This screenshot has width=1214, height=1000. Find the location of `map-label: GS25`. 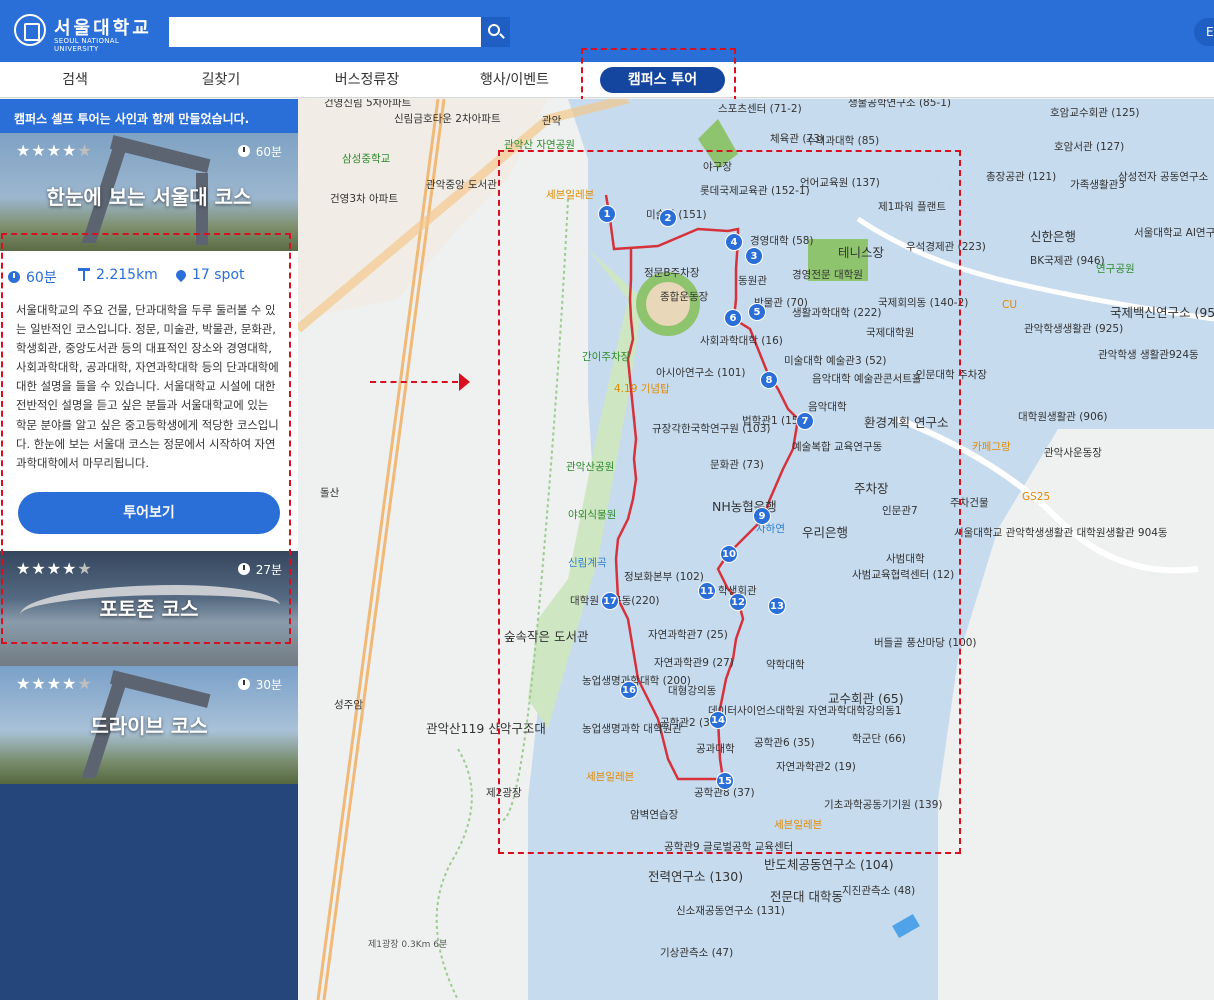

map-label: GS25 is located at coordinates (1036, 497).